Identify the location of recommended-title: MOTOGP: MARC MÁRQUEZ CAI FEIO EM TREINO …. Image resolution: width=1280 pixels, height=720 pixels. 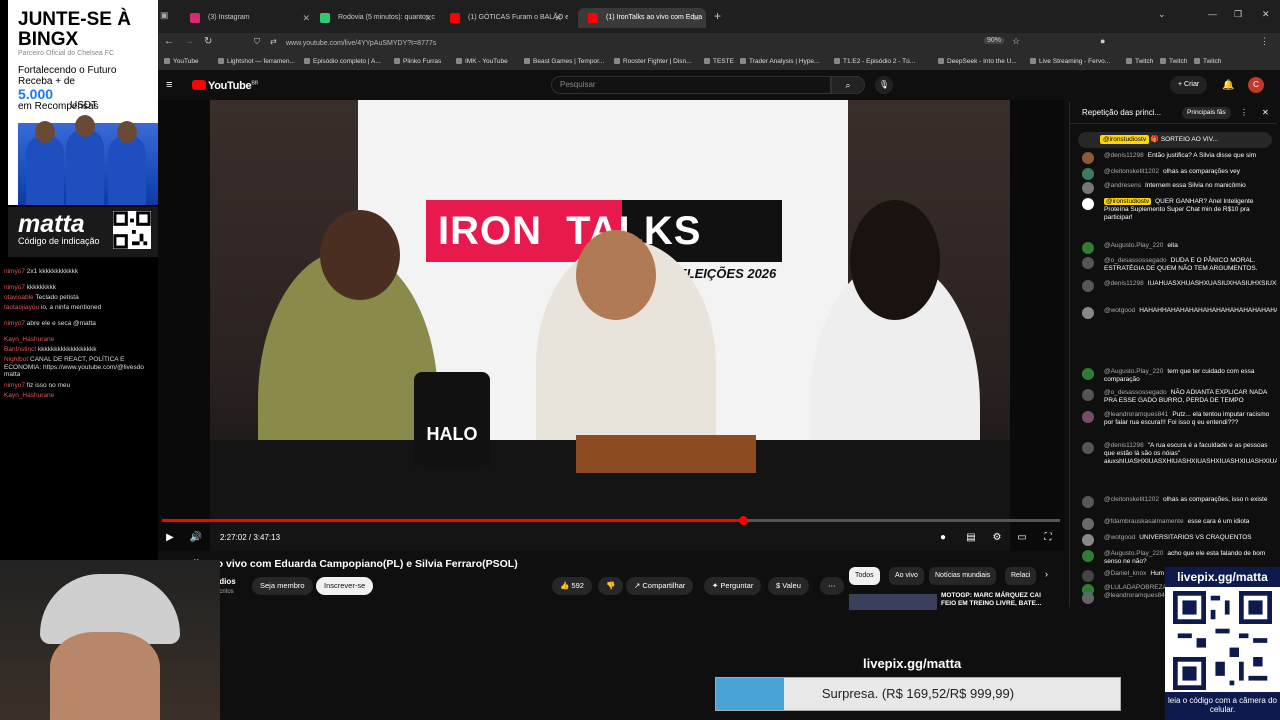
(996, 600).